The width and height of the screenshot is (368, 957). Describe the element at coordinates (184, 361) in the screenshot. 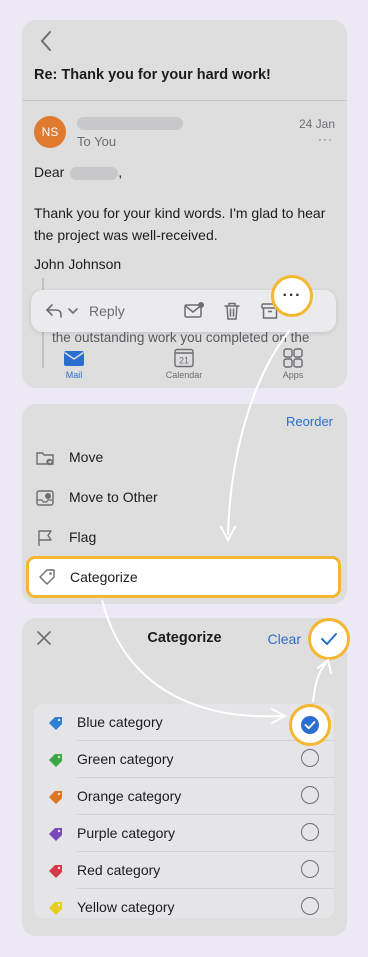

I see `calendar-day-number: 21` at that location.